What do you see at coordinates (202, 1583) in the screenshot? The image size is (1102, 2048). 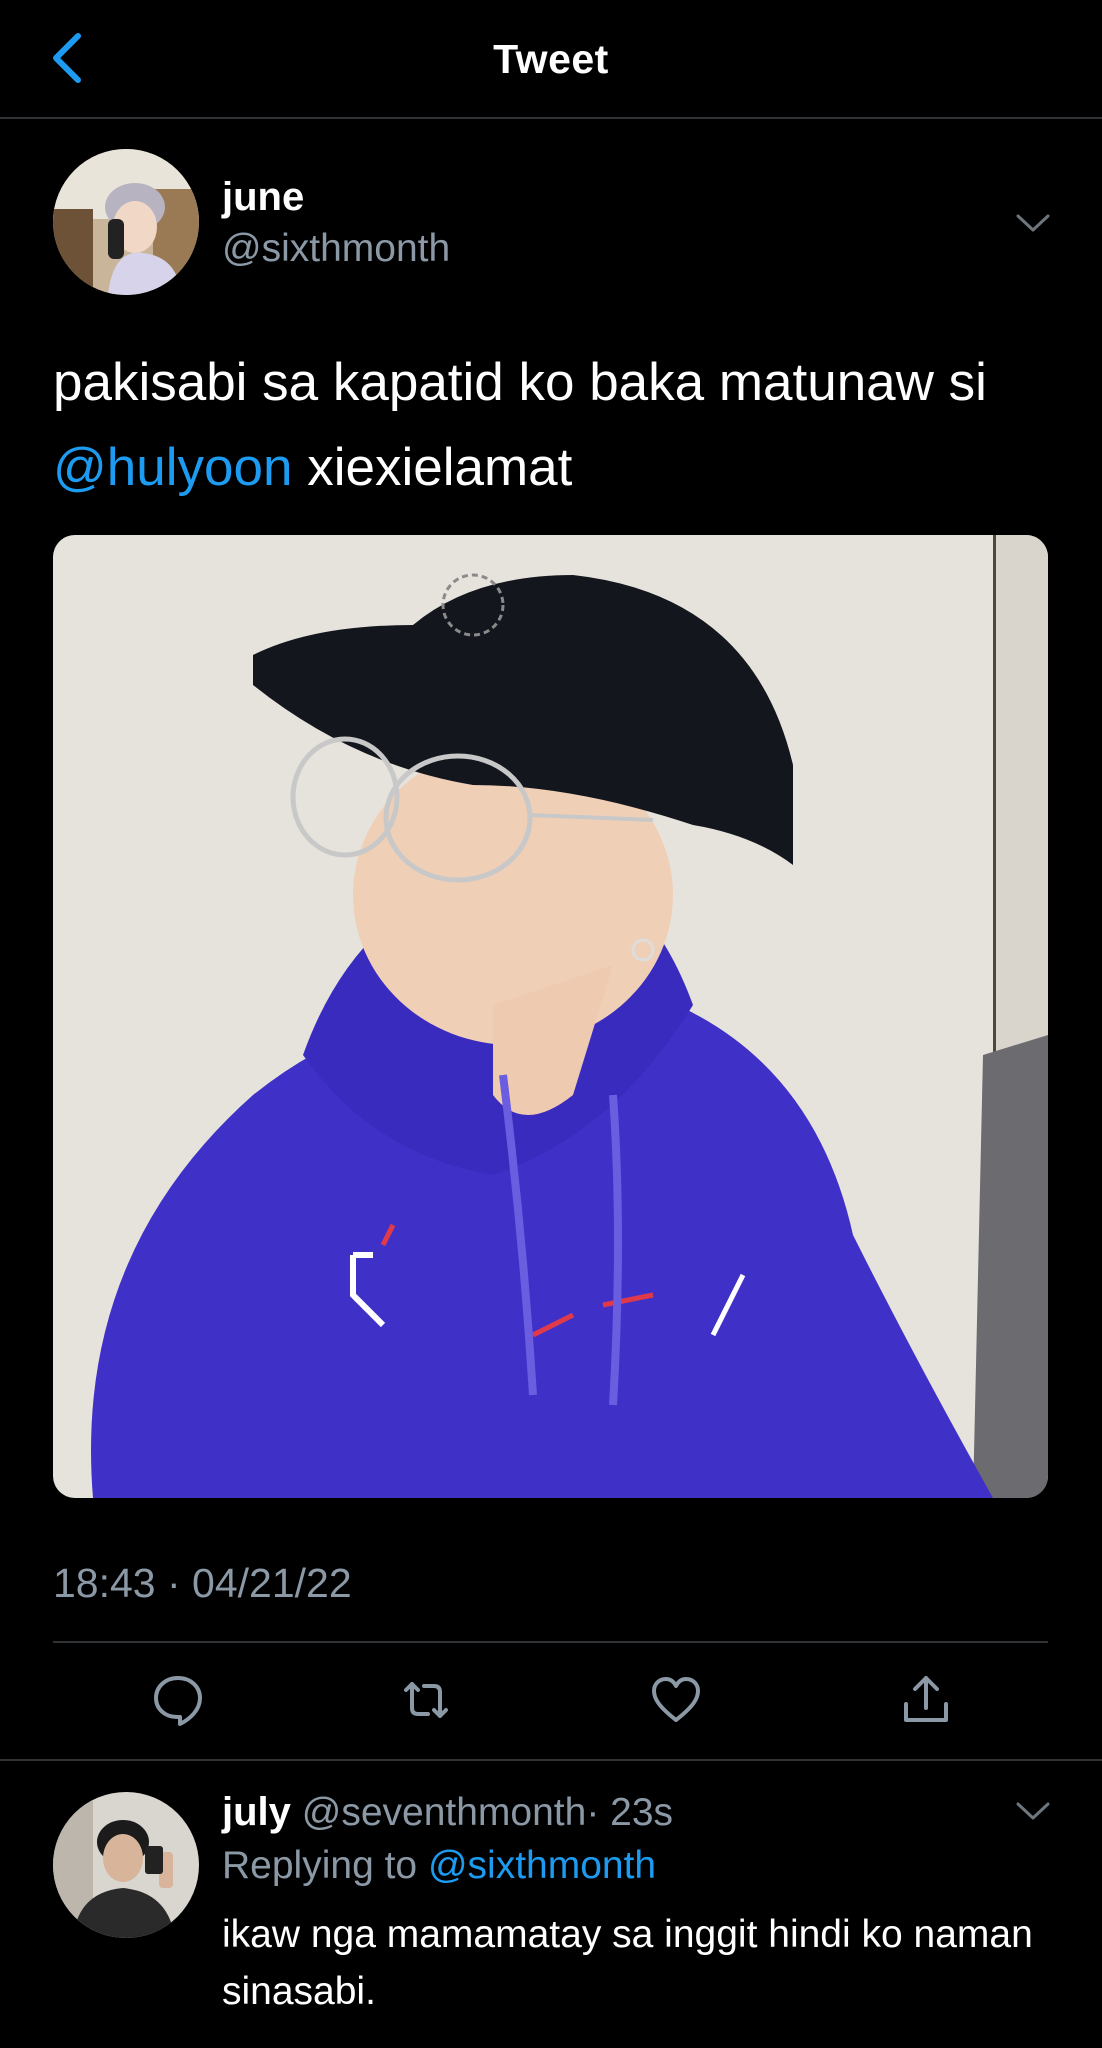 I see `tweet-timestamp: 18:43 · 04/21/22` at bounding box center [202, 1583].